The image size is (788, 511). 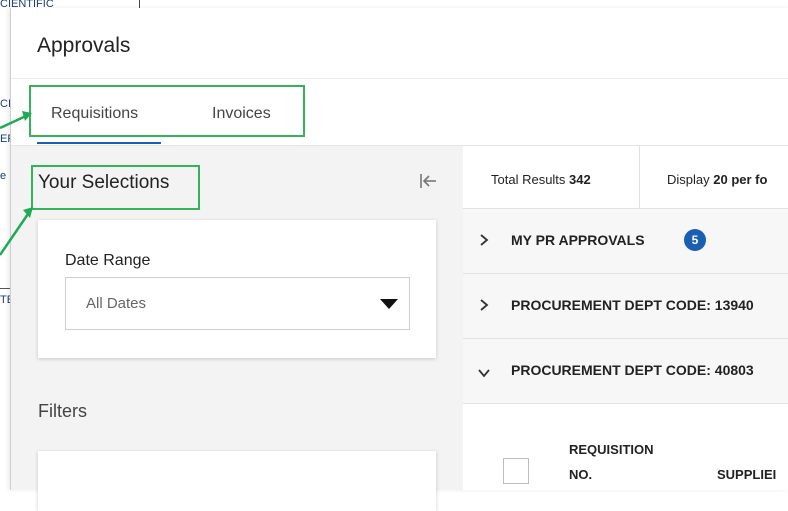 I want to click on group-label: PROCUREMENT DEPT CODE: 40803, so click(x=632, y=370).